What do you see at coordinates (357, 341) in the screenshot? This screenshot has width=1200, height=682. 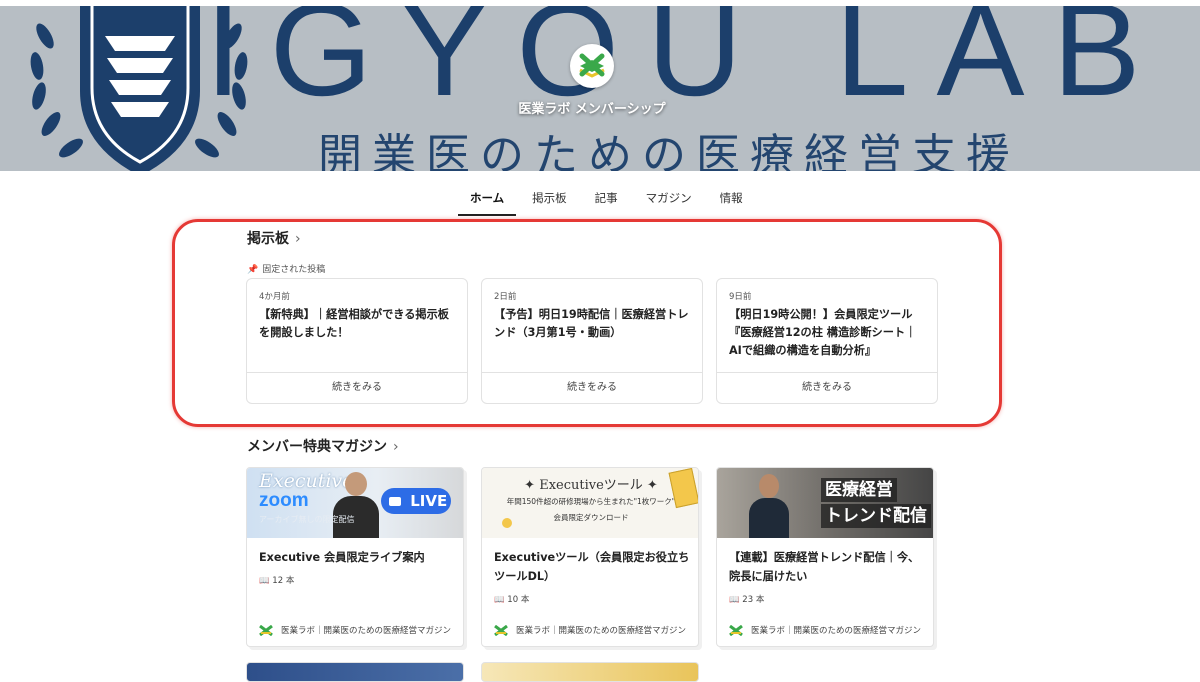 I see `board-post-card: 4か月前 【新特典】｜経営相談ができる掲示板を開設しました！ 続きをみる` at bounding box center [357, 341].